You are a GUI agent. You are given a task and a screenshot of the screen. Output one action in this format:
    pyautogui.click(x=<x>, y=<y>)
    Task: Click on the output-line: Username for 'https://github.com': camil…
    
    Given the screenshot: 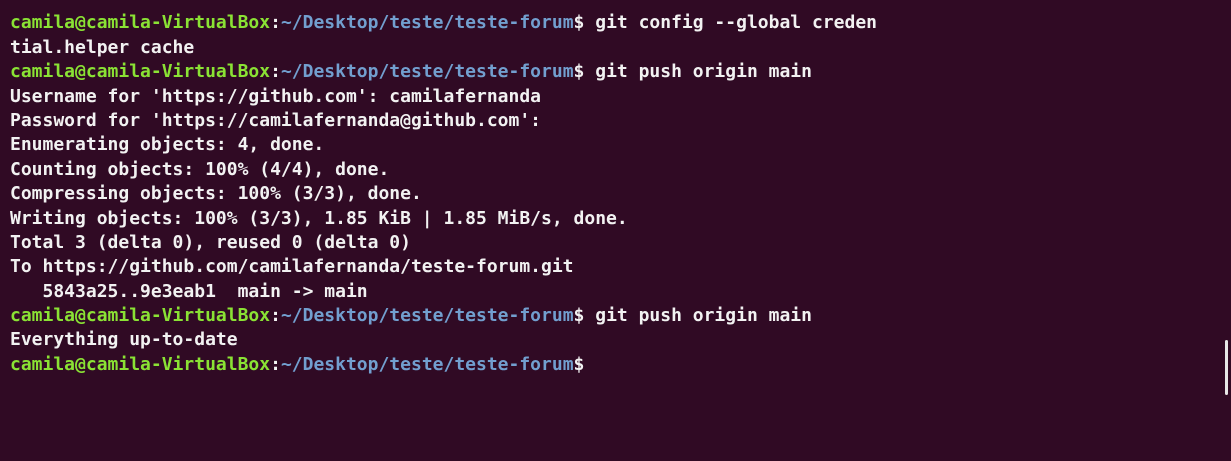 What is the action you would take?
    pyautogui.click(x=276, y=96)
    